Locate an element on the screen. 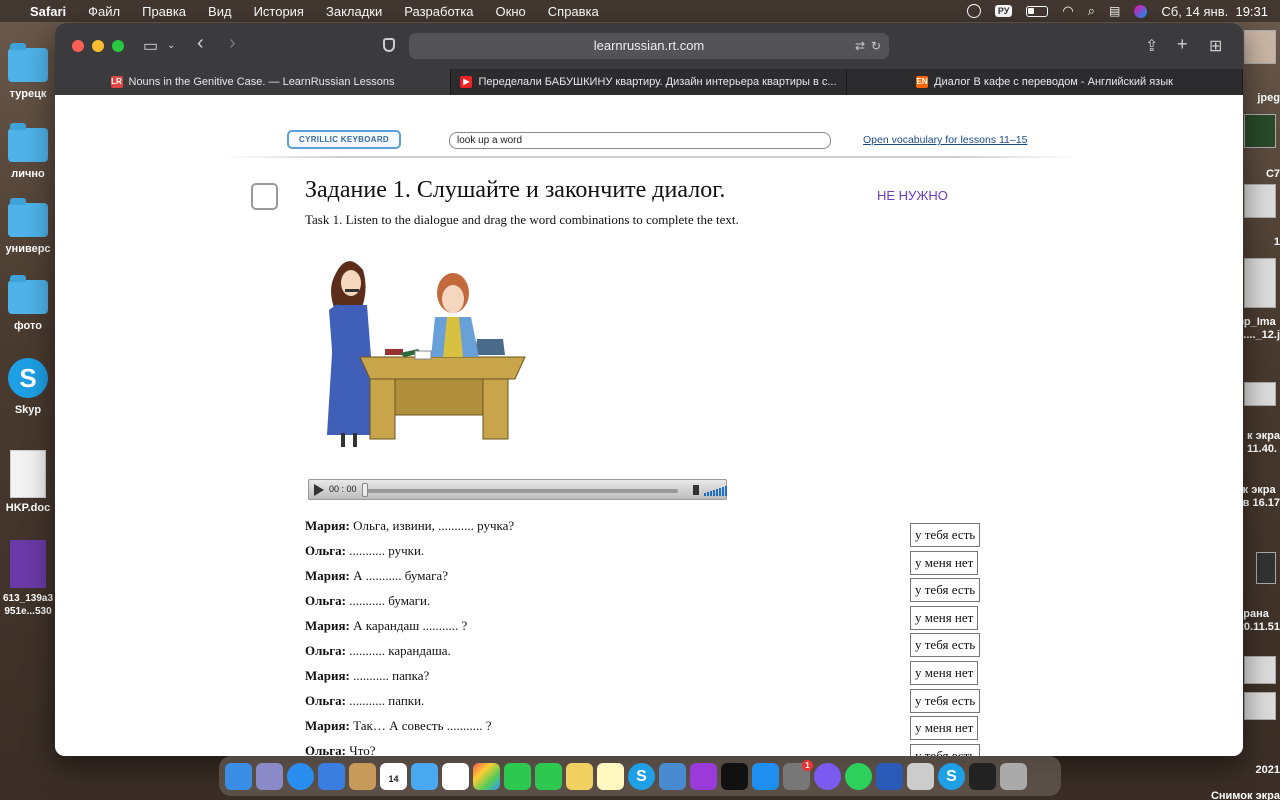 This screenshot has width=1280, height=800. menu-bookmarks: Закладки is located at coordinates (354, 11).